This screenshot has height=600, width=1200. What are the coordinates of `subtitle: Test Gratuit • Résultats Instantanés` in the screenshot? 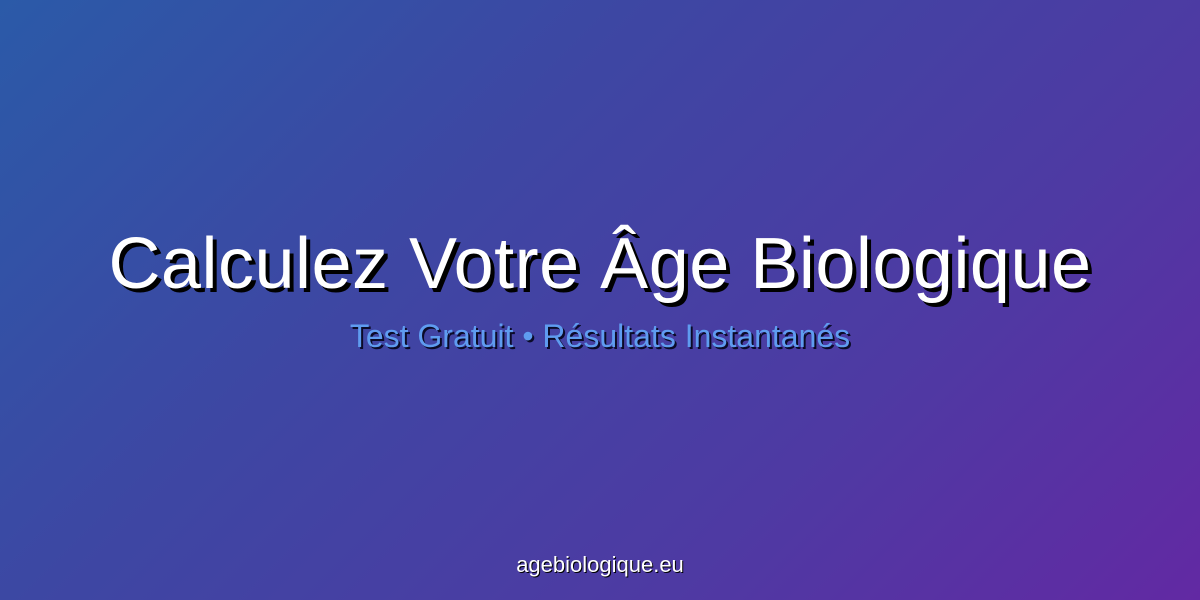 It's located at (600, 336).